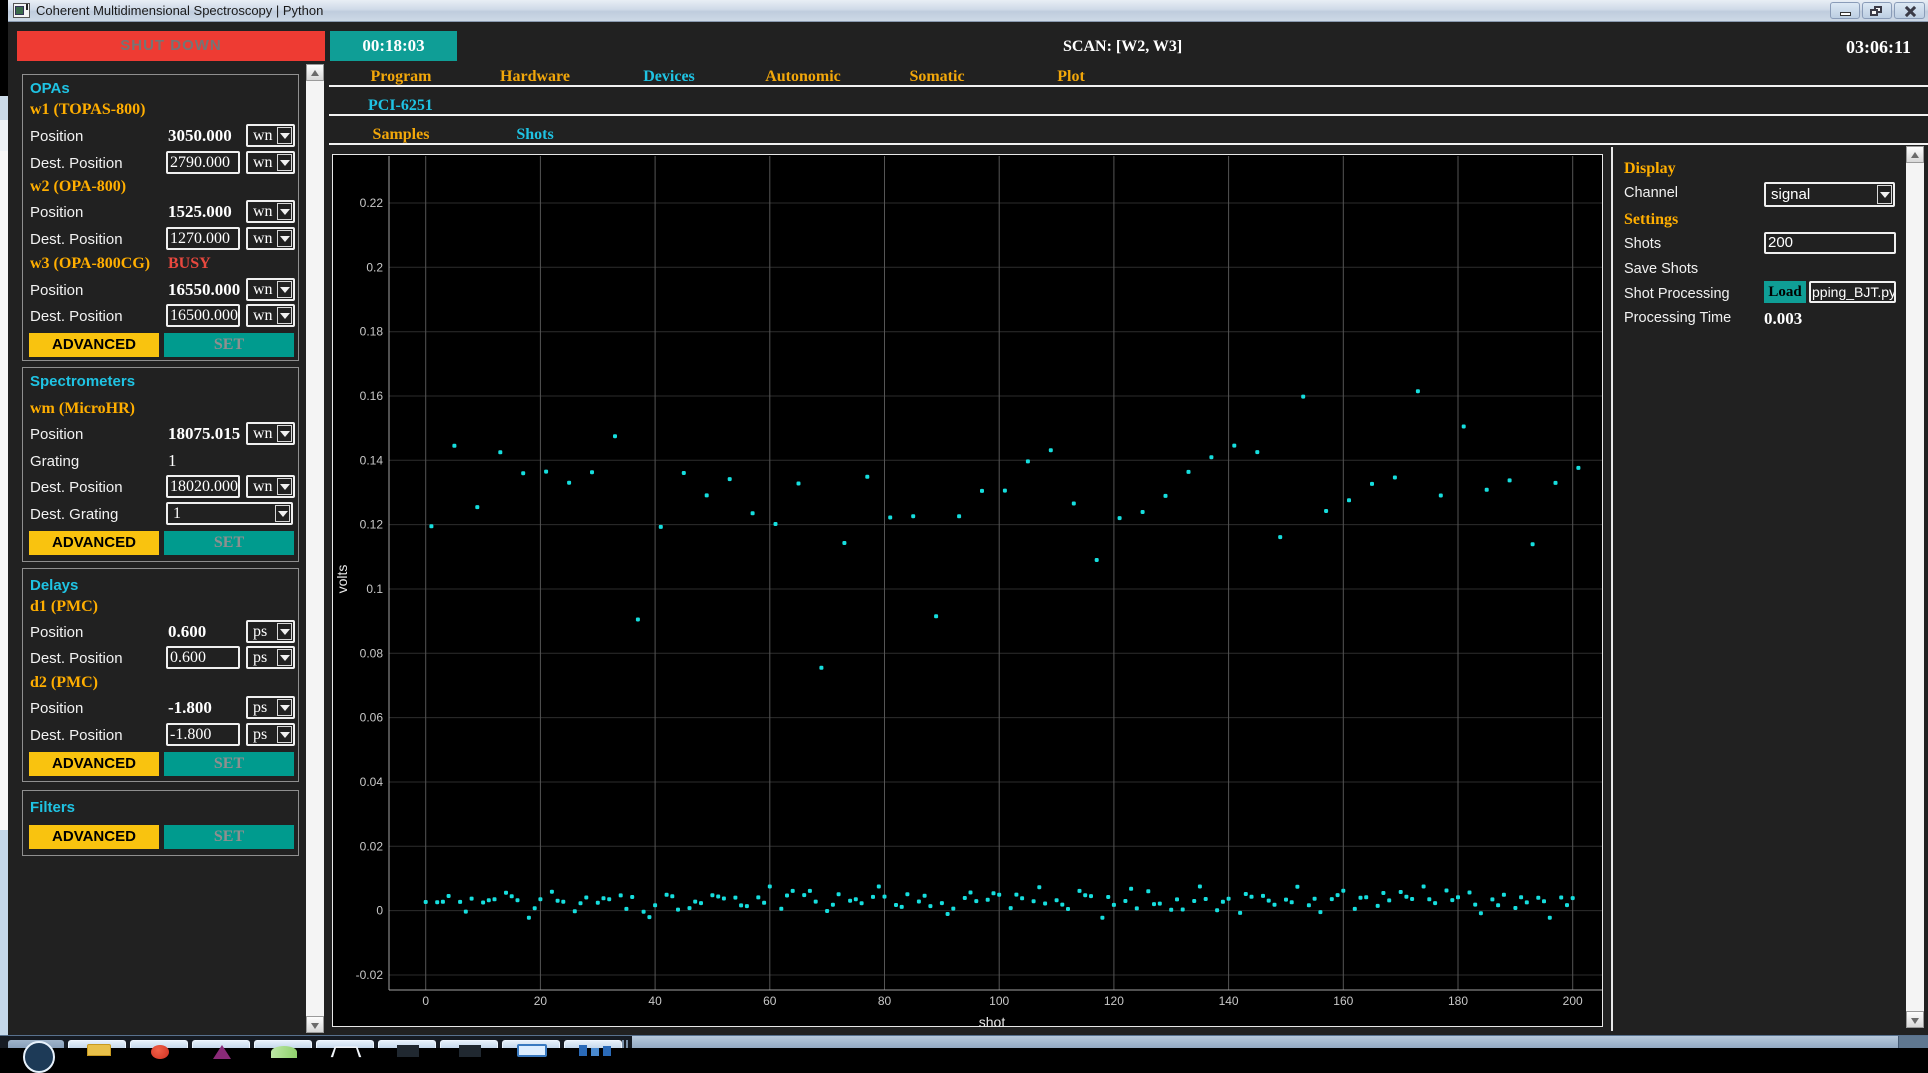 Image resolution: width=1928 pixels, height=1073 pixels. Describe the element at coordinates (372, 718) in the screenshot. I see `svg-text: 0.06` at that location.